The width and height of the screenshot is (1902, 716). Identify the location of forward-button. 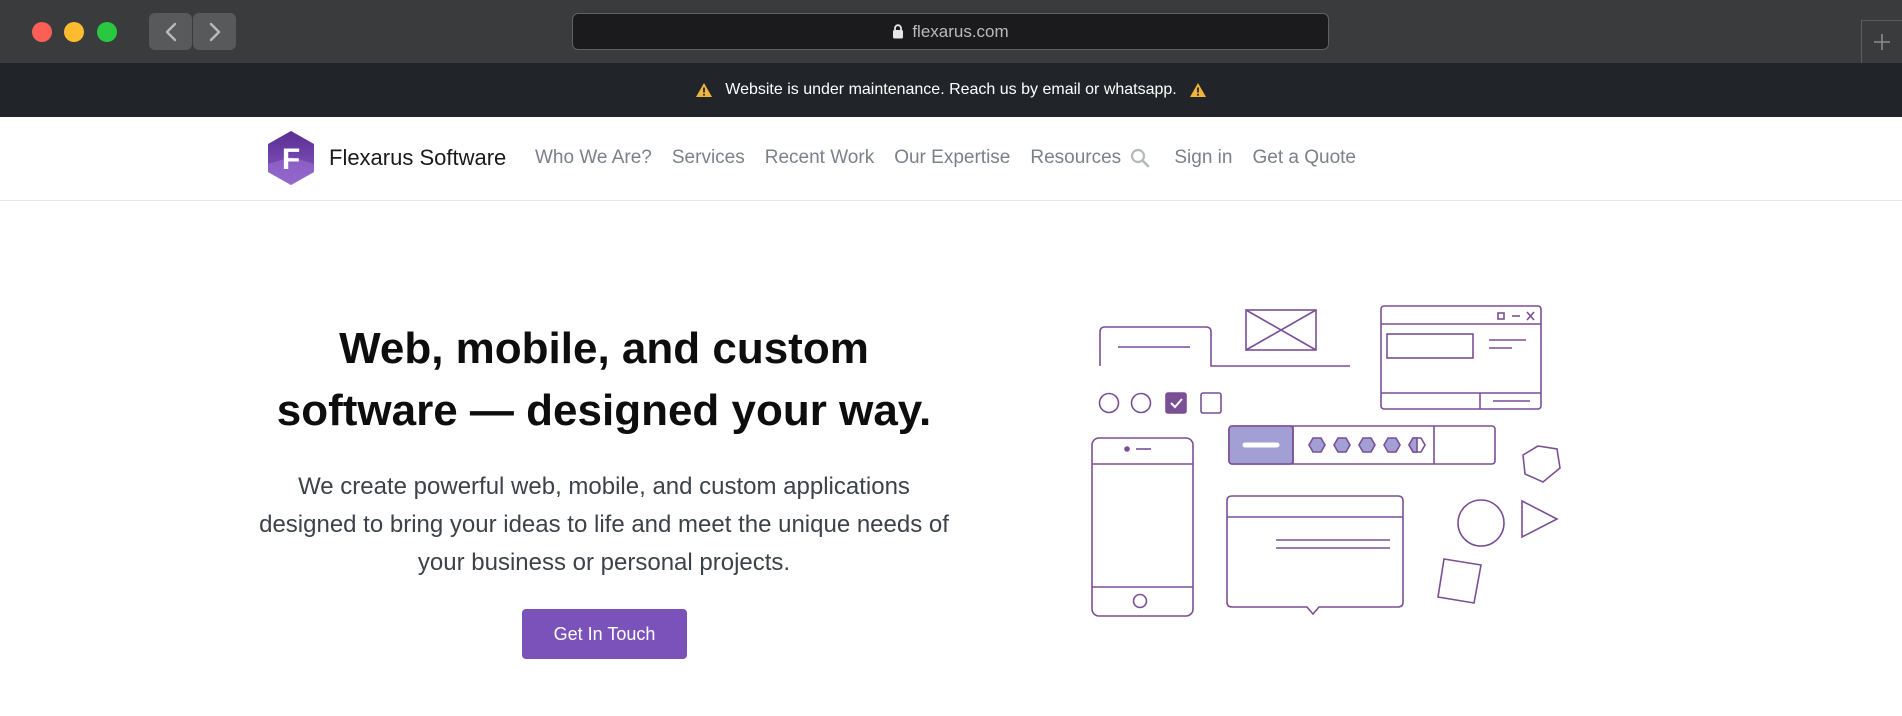
(214, 31).